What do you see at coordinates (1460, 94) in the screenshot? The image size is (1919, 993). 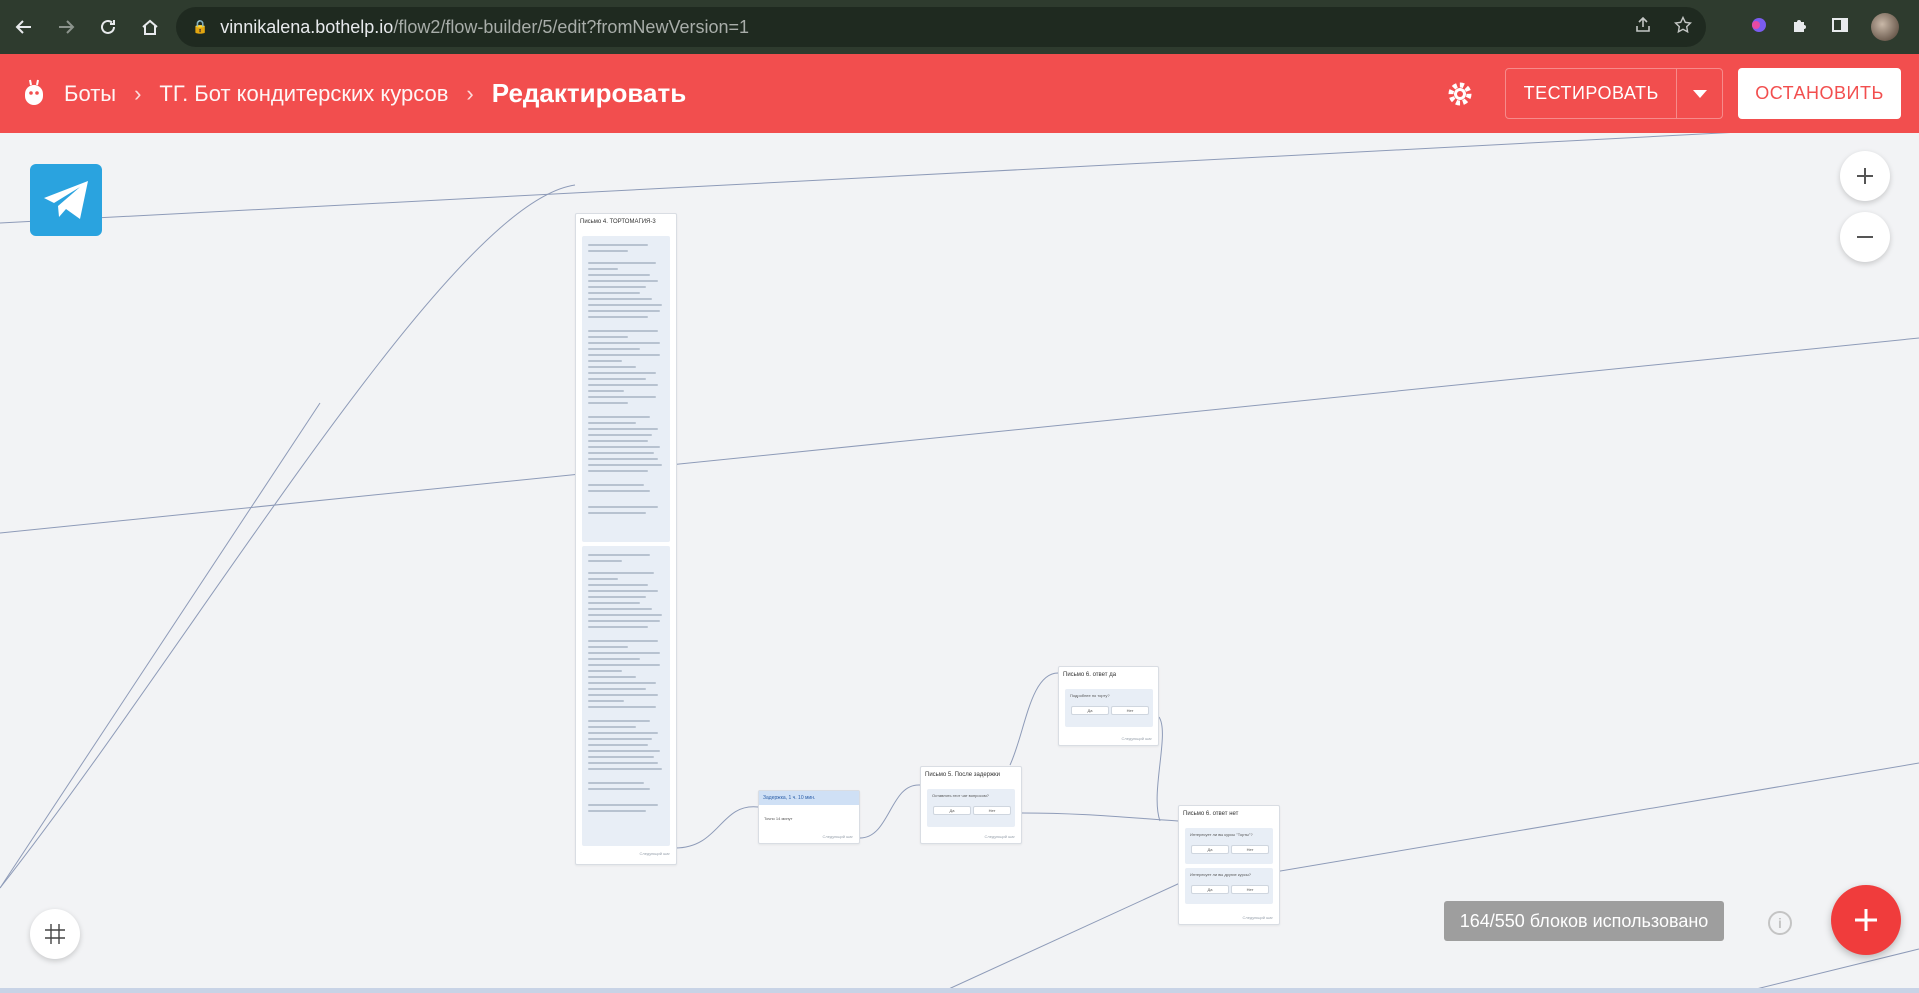 I see `gear-icon` at bounding box center [1460, 94].